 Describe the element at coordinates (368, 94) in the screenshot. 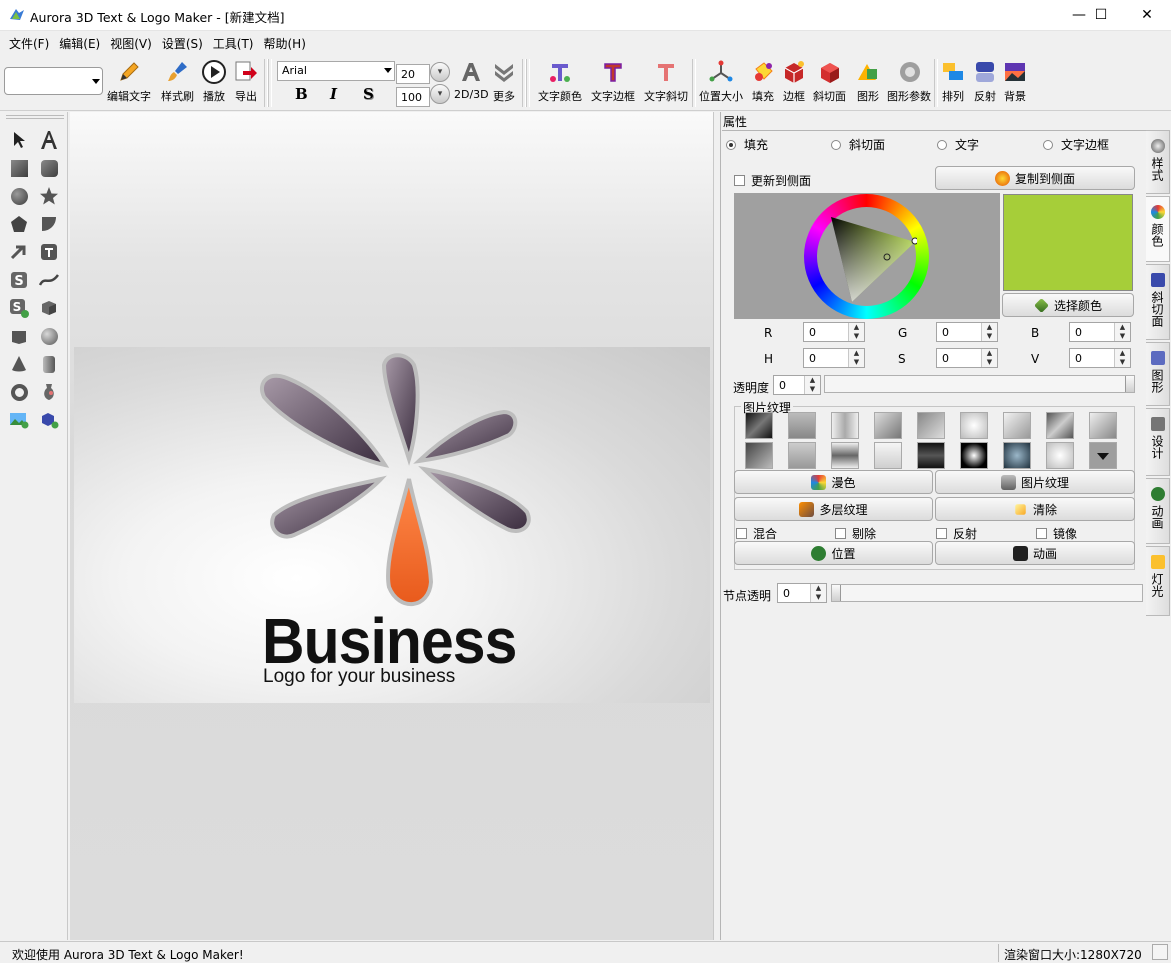

I see `shadow-button: S` at that location.